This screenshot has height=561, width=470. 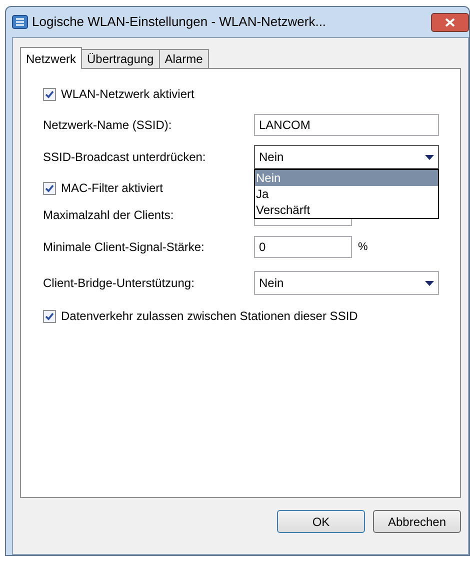 I want to click on close-icon, so click(x=450, y=22).